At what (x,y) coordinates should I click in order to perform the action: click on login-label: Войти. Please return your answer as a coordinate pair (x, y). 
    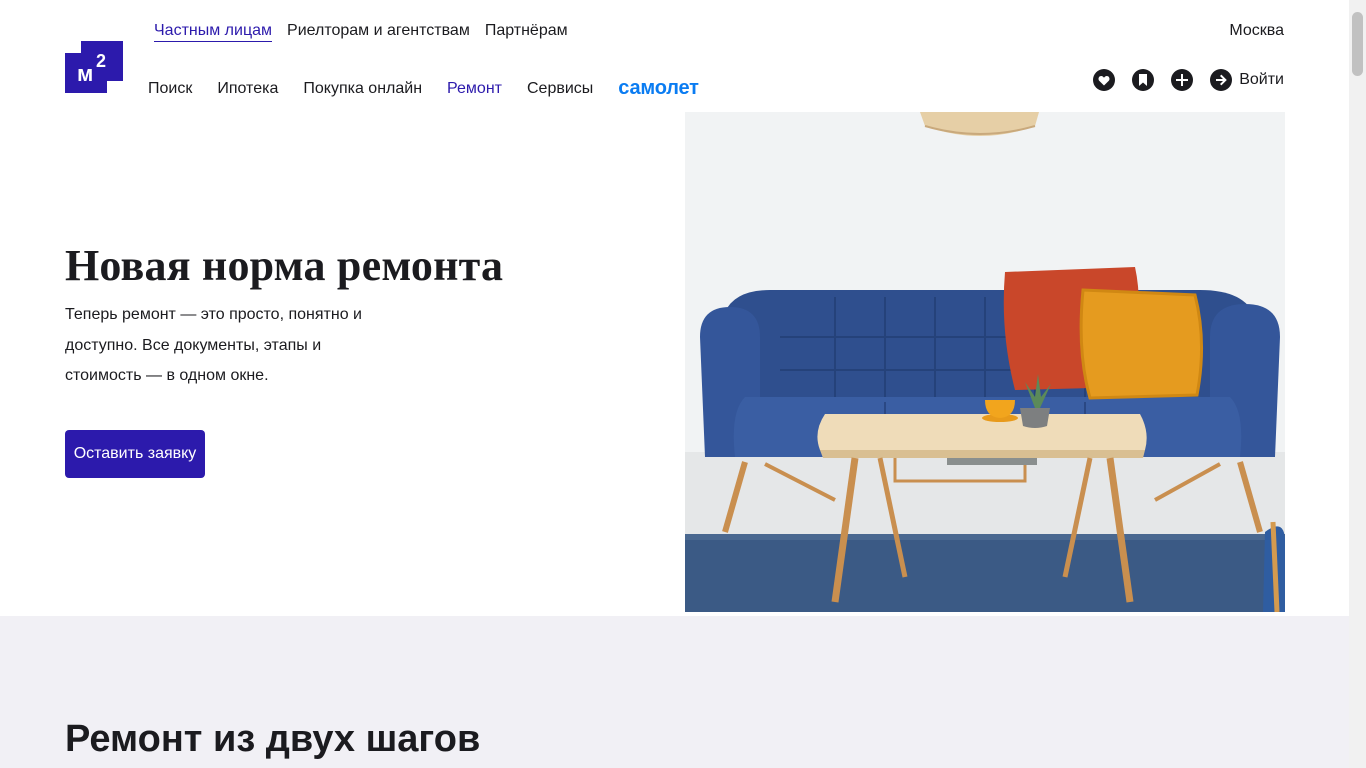
    Looking at the image, I should click on (1261, 79).